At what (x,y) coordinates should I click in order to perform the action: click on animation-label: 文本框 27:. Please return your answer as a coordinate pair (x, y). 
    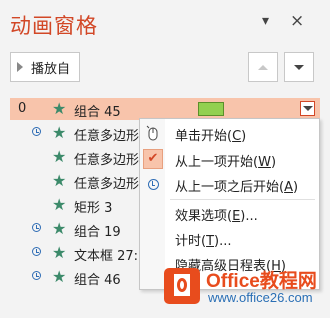
    Looking at the image, I should click on (106, 256).